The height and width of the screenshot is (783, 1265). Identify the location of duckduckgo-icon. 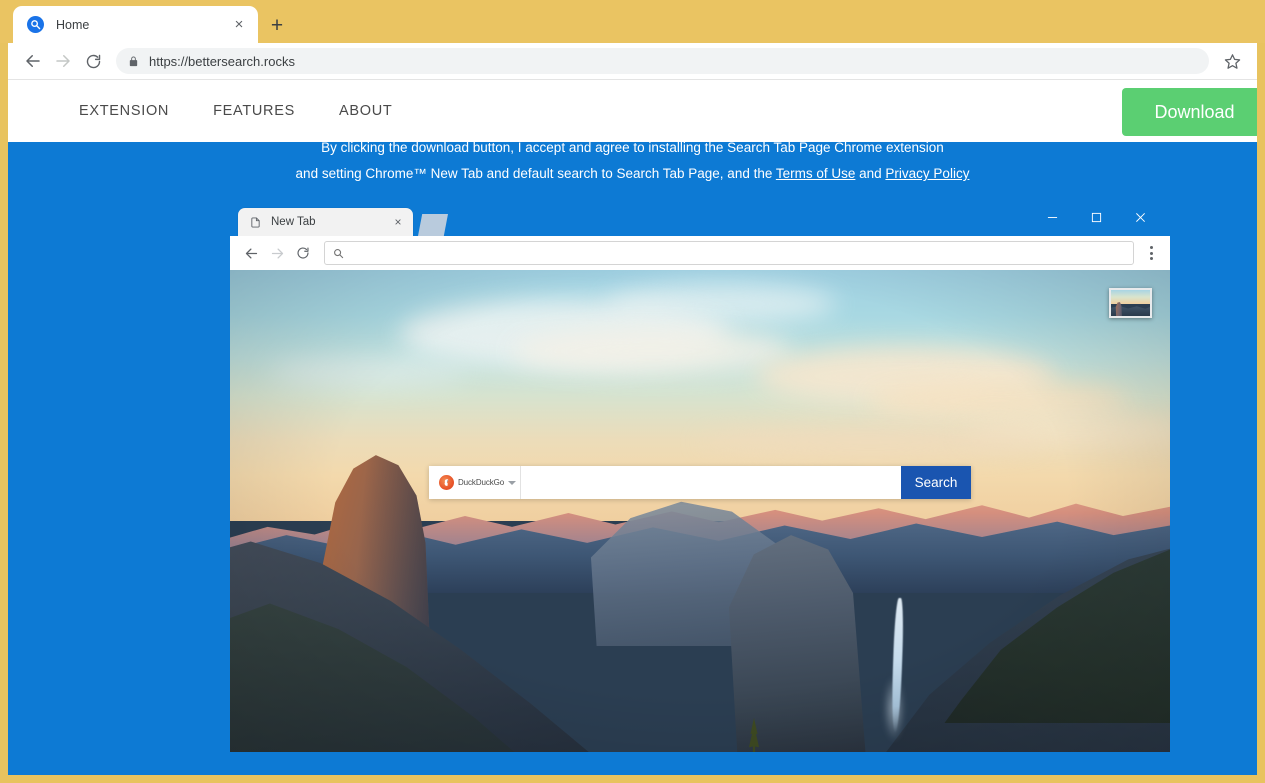
(446, 482).